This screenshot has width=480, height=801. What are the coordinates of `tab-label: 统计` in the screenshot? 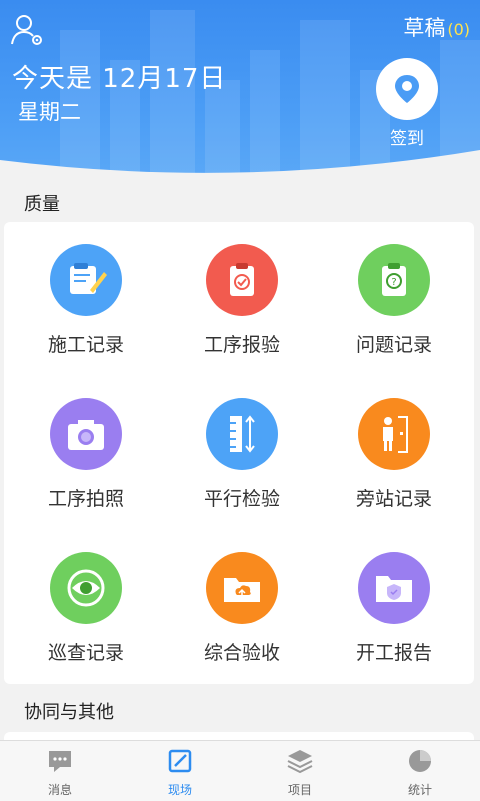 It's located at (419, 790).